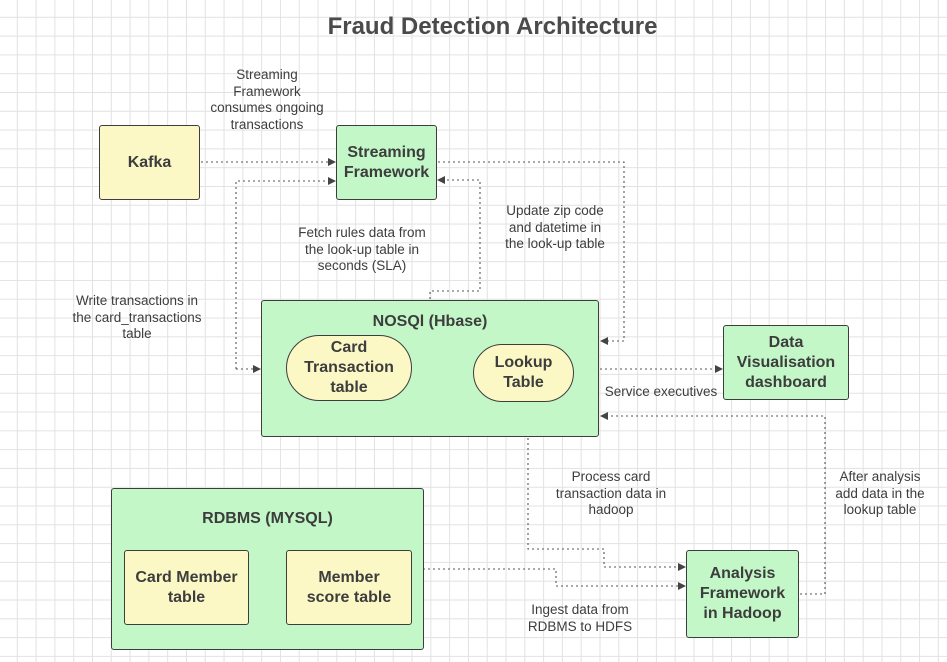 Image resolution: width=947 pixels, height=662 pixels. I want to click on note-streaming-consumes-line4: transactions, so click(267, 124).